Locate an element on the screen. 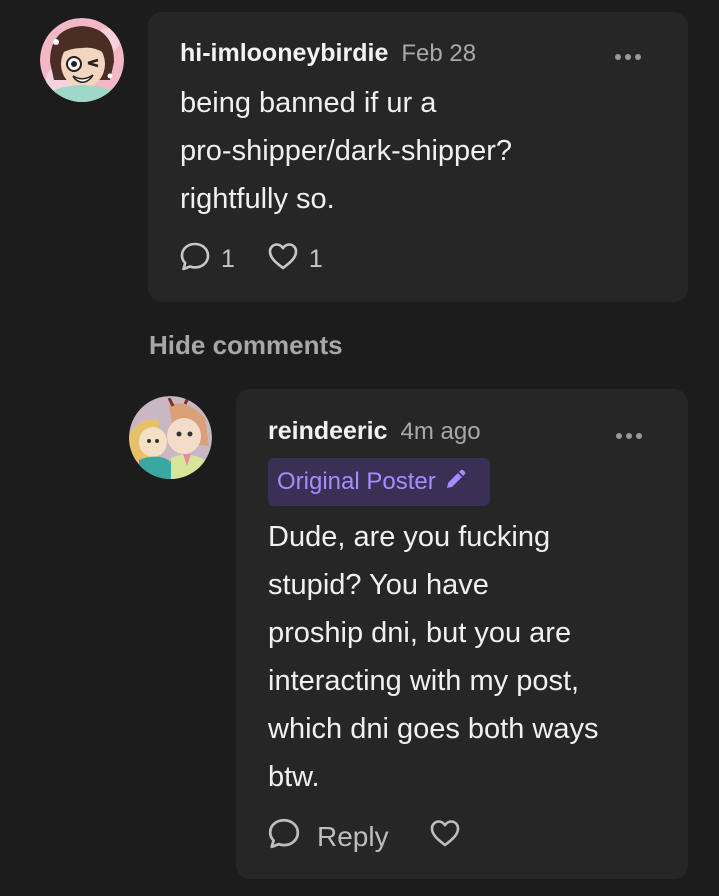  reply-body-line: interacting with my post, is located at coordinates (424, 681).